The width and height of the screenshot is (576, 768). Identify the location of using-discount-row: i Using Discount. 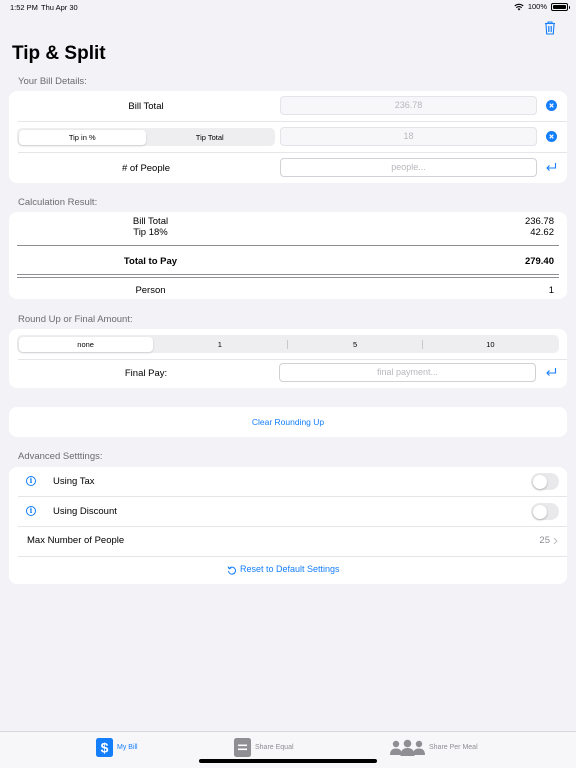
(288, 511).